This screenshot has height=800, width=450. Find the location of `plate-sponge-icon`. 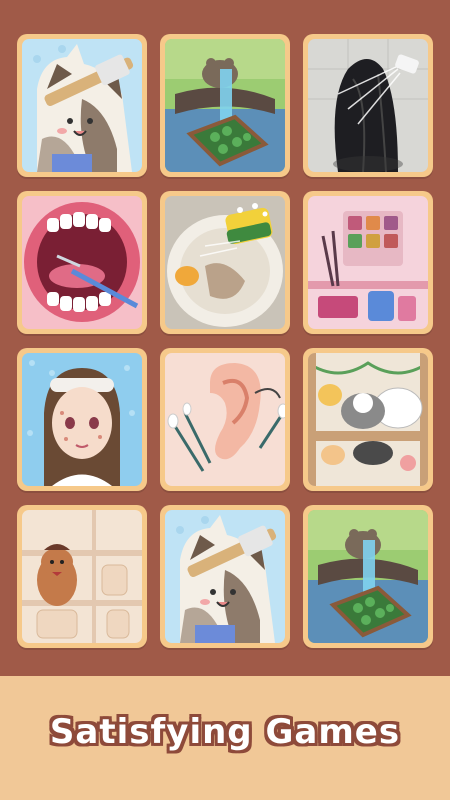

plate-sponge-icon is located at coordinates (225, 262).